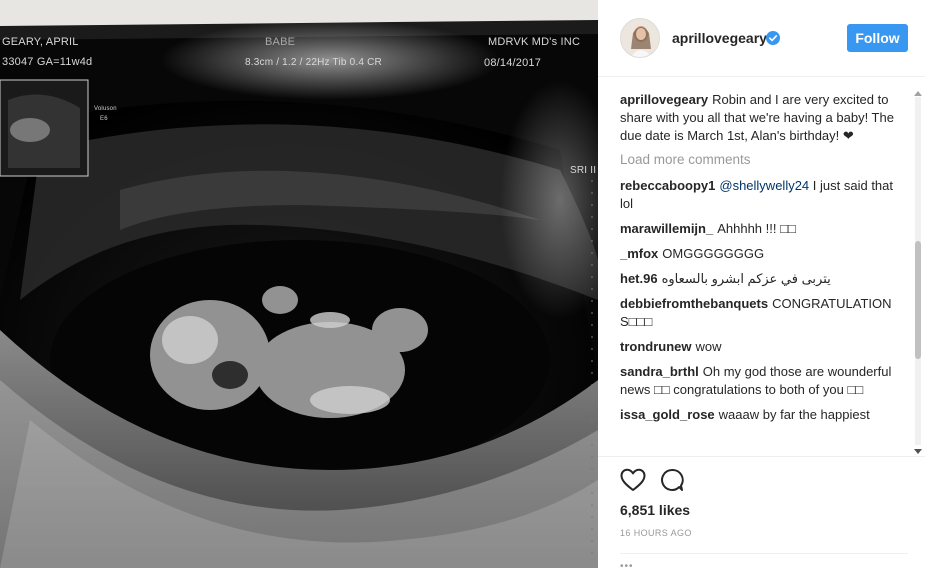 This screenshot has width=925, height=568. Describe the element at coordinates (694, 303) in the screenshot. I see `comment-username: debbiefromthebanquets` at that location.